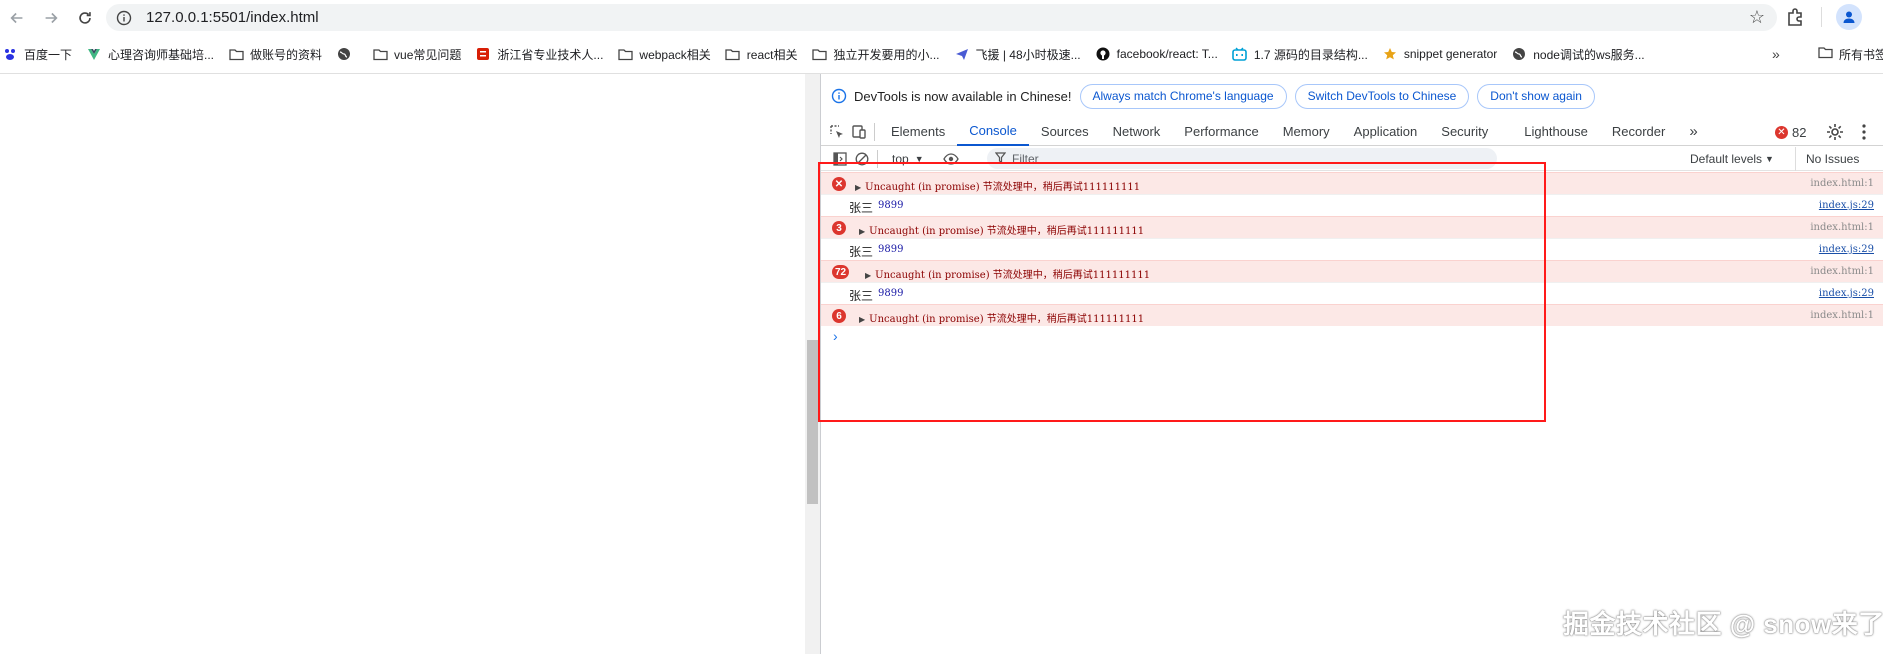 The image size is (1883, 654). What do you see at coordinates (1536, 96) in the screenshot?
I see `dont-show-again-button: Don't show again` at bounding box center [1536, 96].